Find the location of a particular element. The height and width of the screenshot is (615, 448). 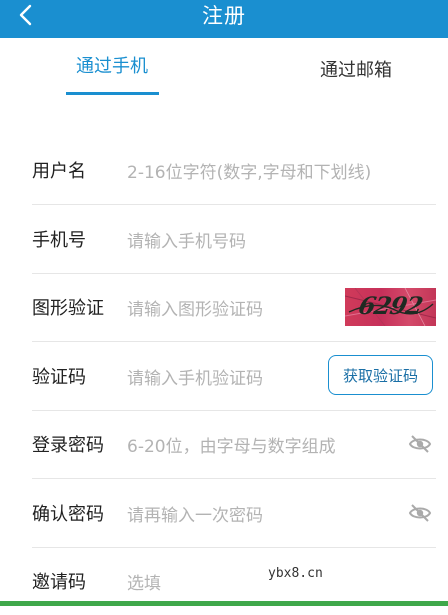

username-row: 用户名 2-16位字符(数字,字母和下划线) is located at coordinates (234, 170).